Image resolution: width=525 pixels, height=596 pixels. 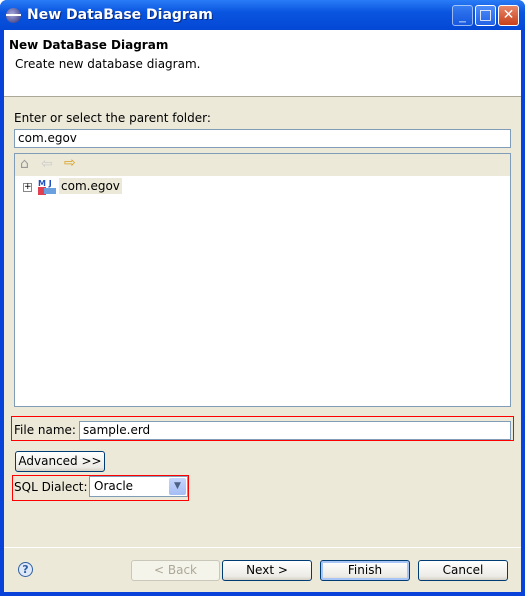 What do you see at coordinates (13, 15) in the screenshot?
I see `eclipse-logo-icon` at bounding box center [13, 15].